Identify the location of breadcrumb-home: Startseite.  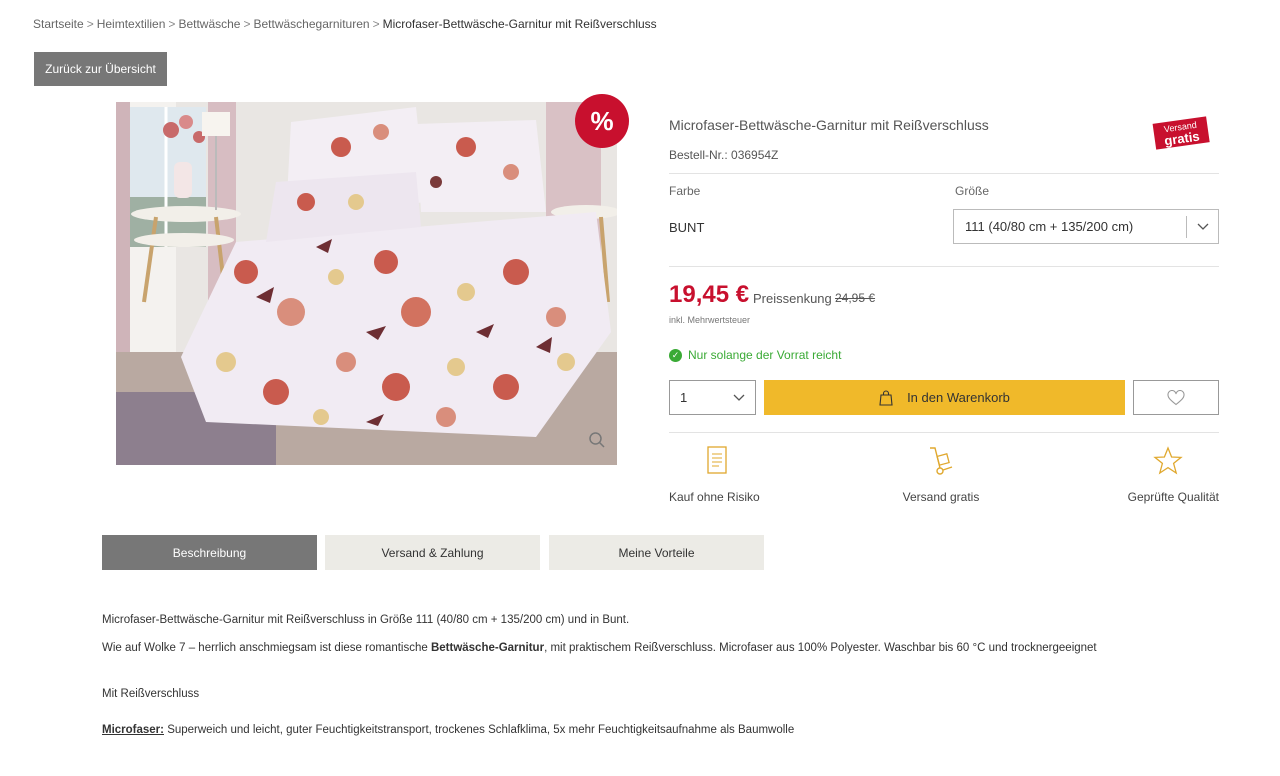
(58, 24).